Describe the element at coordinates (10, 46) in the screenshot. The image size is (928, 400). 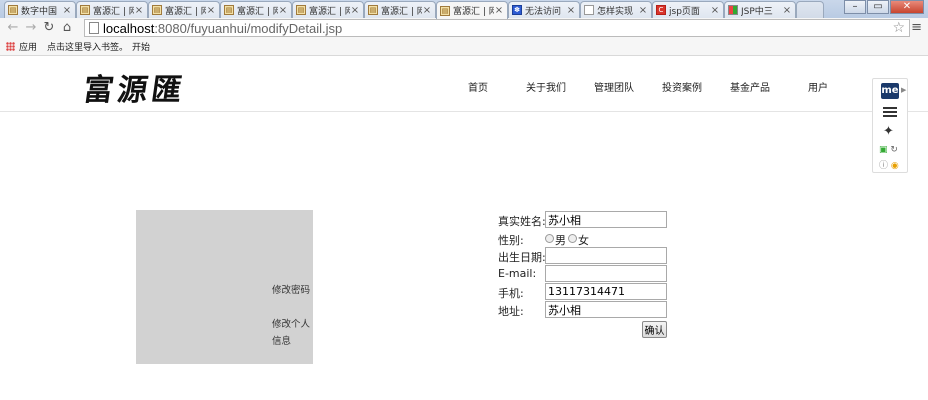
I see `apps-icon` at that location.